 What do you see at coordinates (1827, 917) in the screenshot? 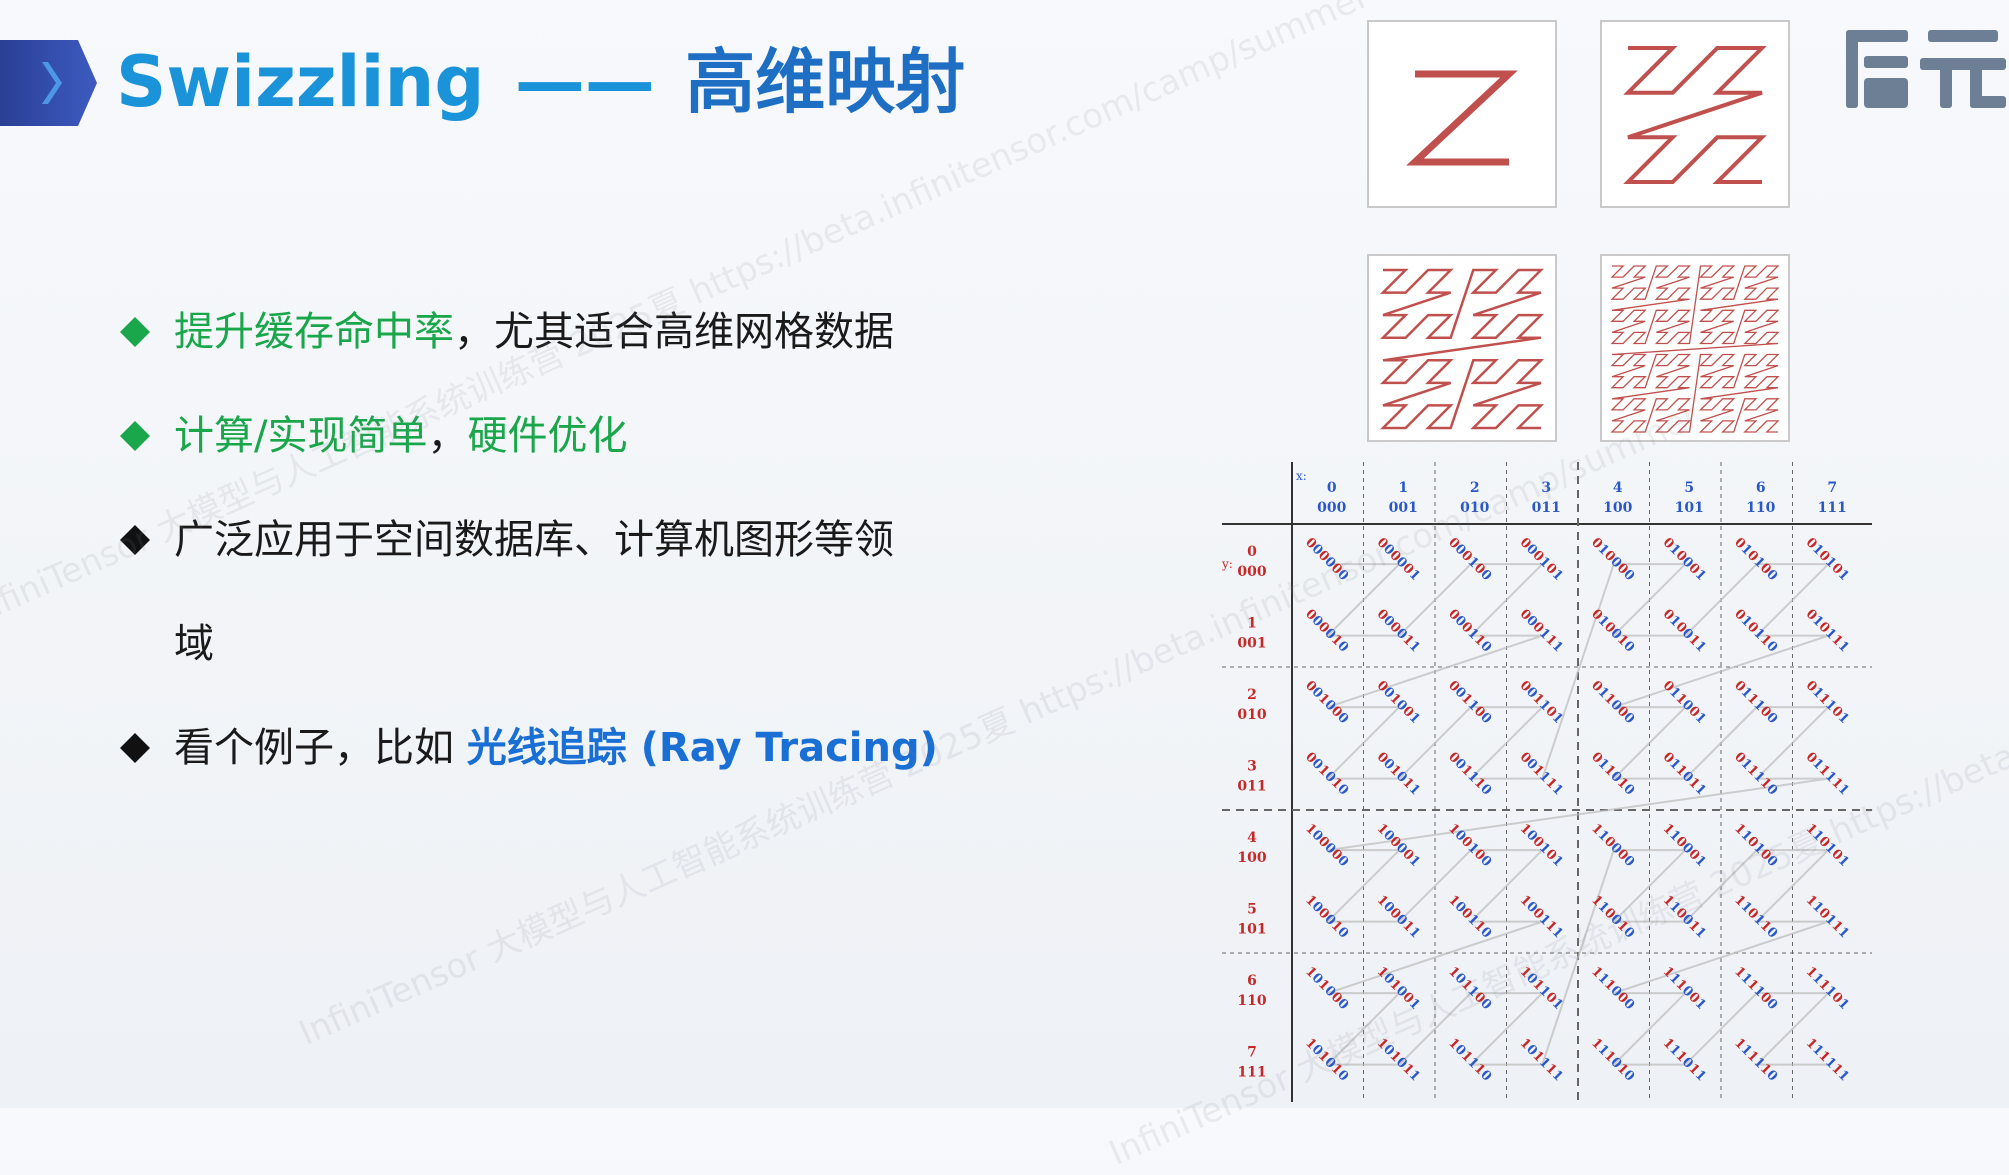
I see `morton-code-cell: 110111` at bounding box center [1827, 917].